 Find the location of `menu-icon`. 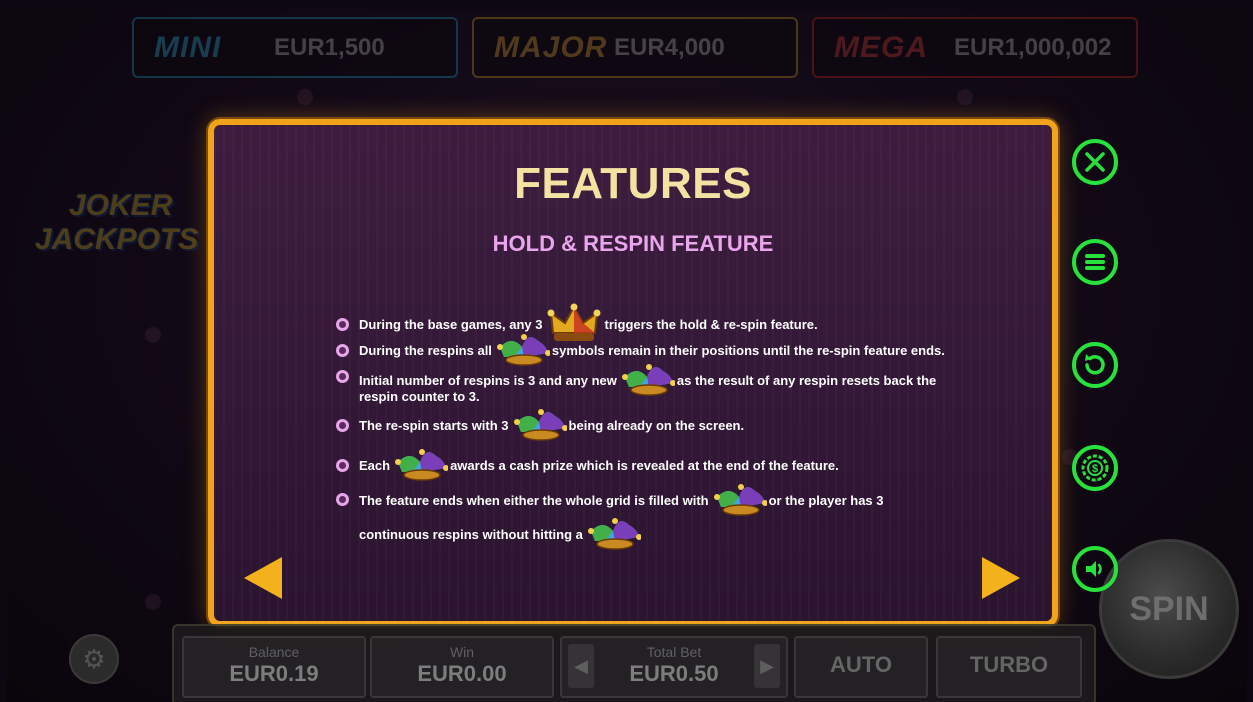

menu-icon is located at coordinates (1095, 262).